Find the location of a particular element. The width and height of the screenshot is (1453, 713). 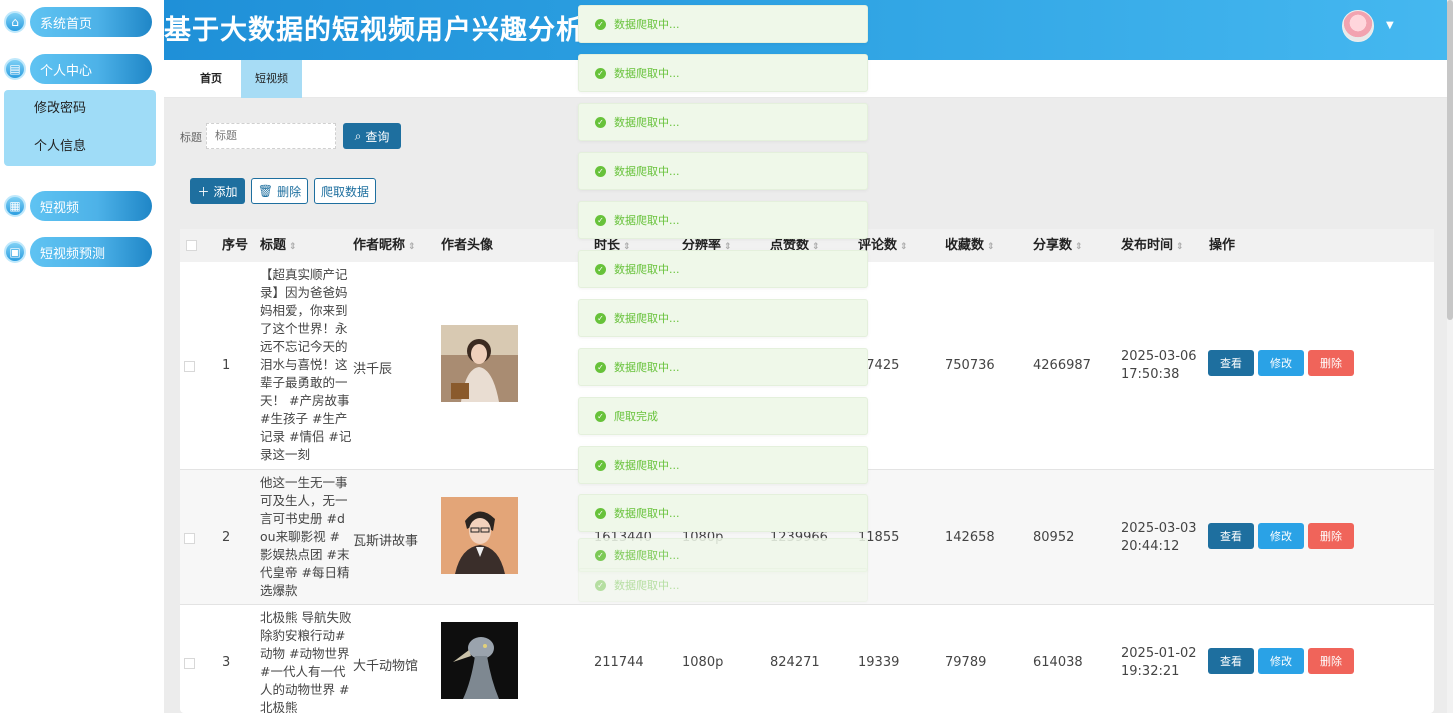

add-button: ＋ 添加 is located at coordinates (217, 191).